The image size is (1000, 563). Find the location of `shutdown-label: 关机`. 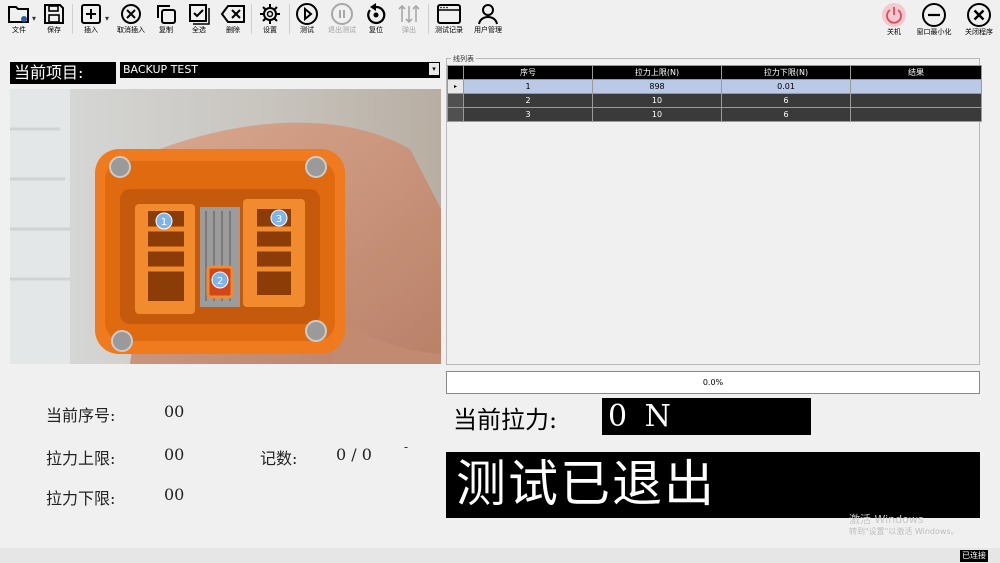

shutdown-label: 关机 is located at coordinates (894, 32).